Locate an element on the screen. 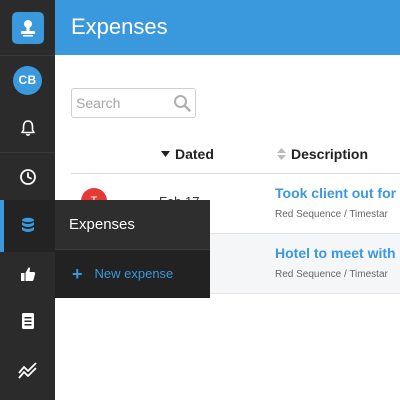 The image size is (400, 400). new-expense-label: New expense is located at coordinates (134, 273).